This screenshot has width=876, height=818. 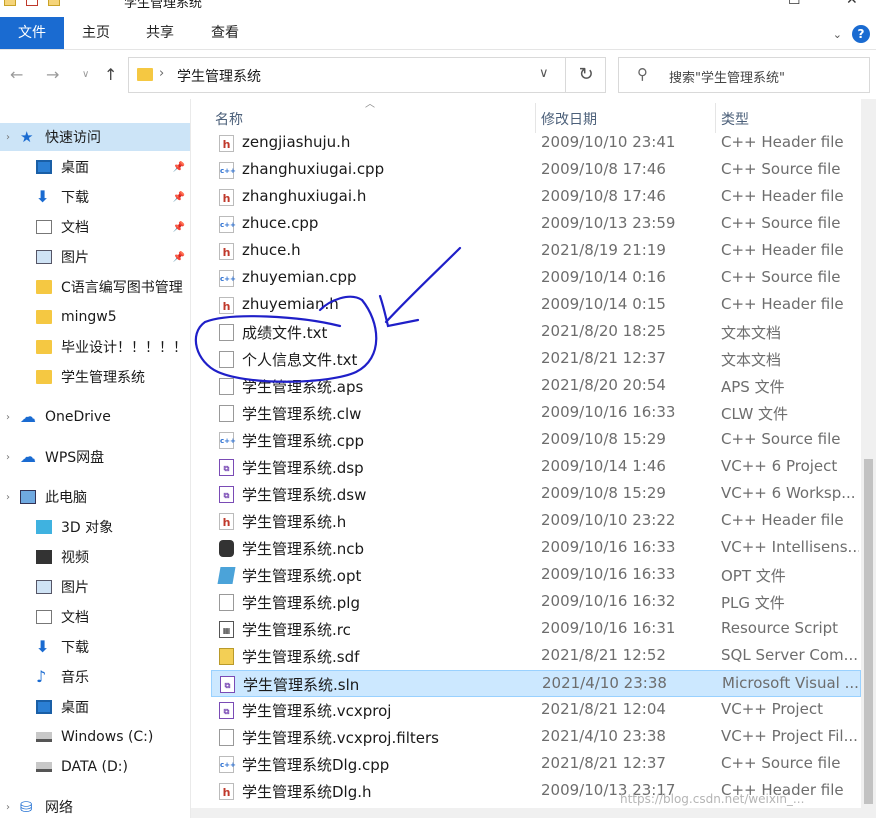 I want to click on sidebar-item: › ☁ OneDrive, so click(x=95, y=417).